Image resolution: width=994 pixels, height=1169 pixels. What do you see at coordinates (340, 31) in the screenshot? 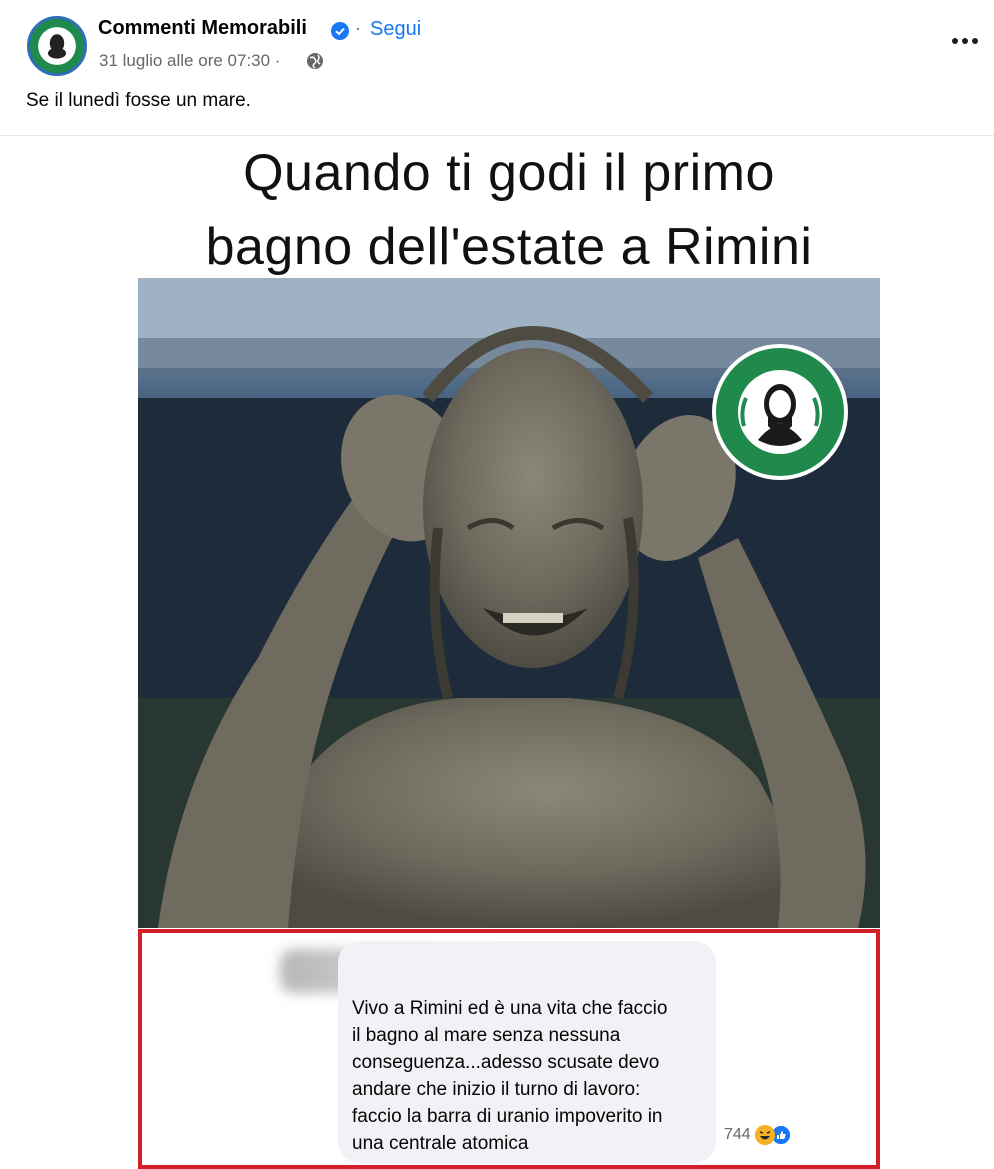
I see `verified-badge-icon` at bounding box center [340, 31].